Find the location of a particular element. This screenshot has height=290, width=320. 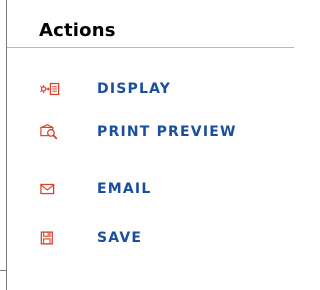

email-label: EMAIL is located at coordinates (124, 189).